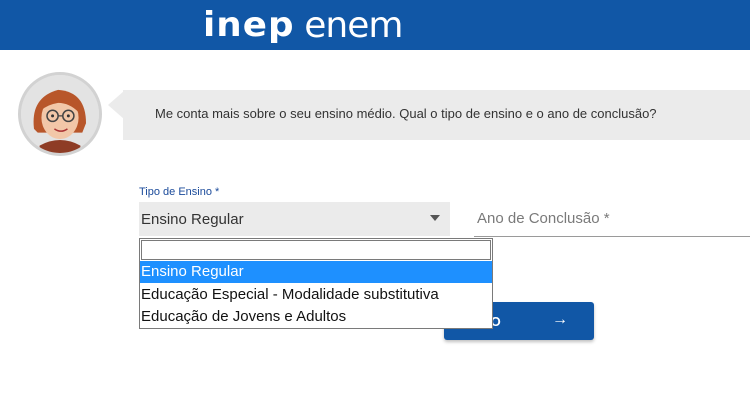  What do you see at coordinates (353, 25) in the screenshot?
I see `logo-enem-text: enem` at bounding box center [353, 25].